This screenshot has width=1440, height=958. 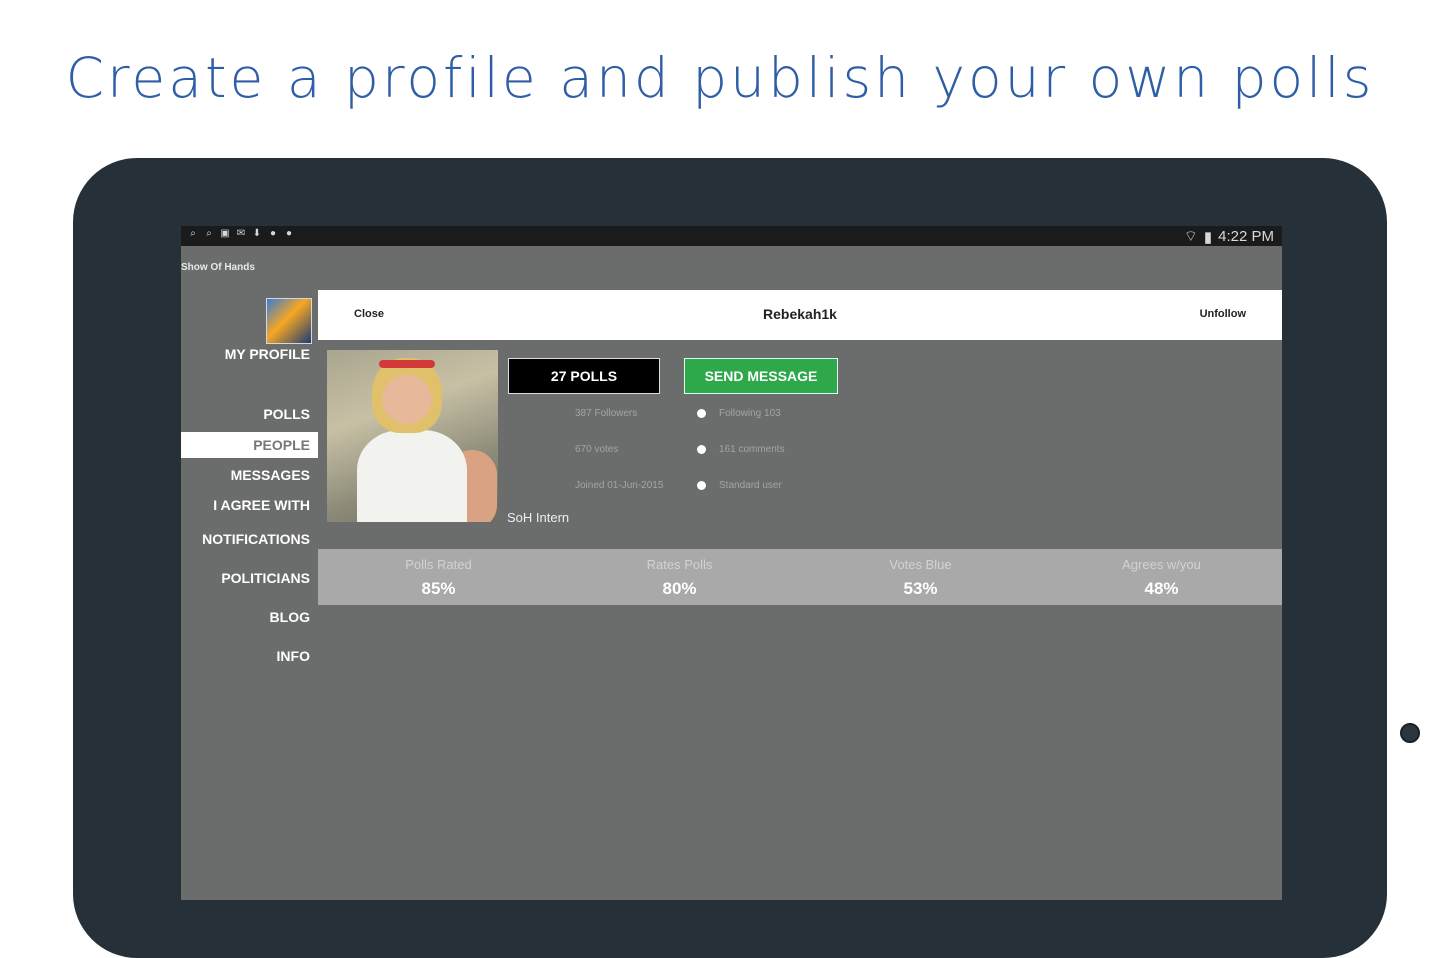 What do you see at coordinates (1190, 236) in the screenshot?
I see `wifi-icon: ⌔` at bounding box center [1190, 236].